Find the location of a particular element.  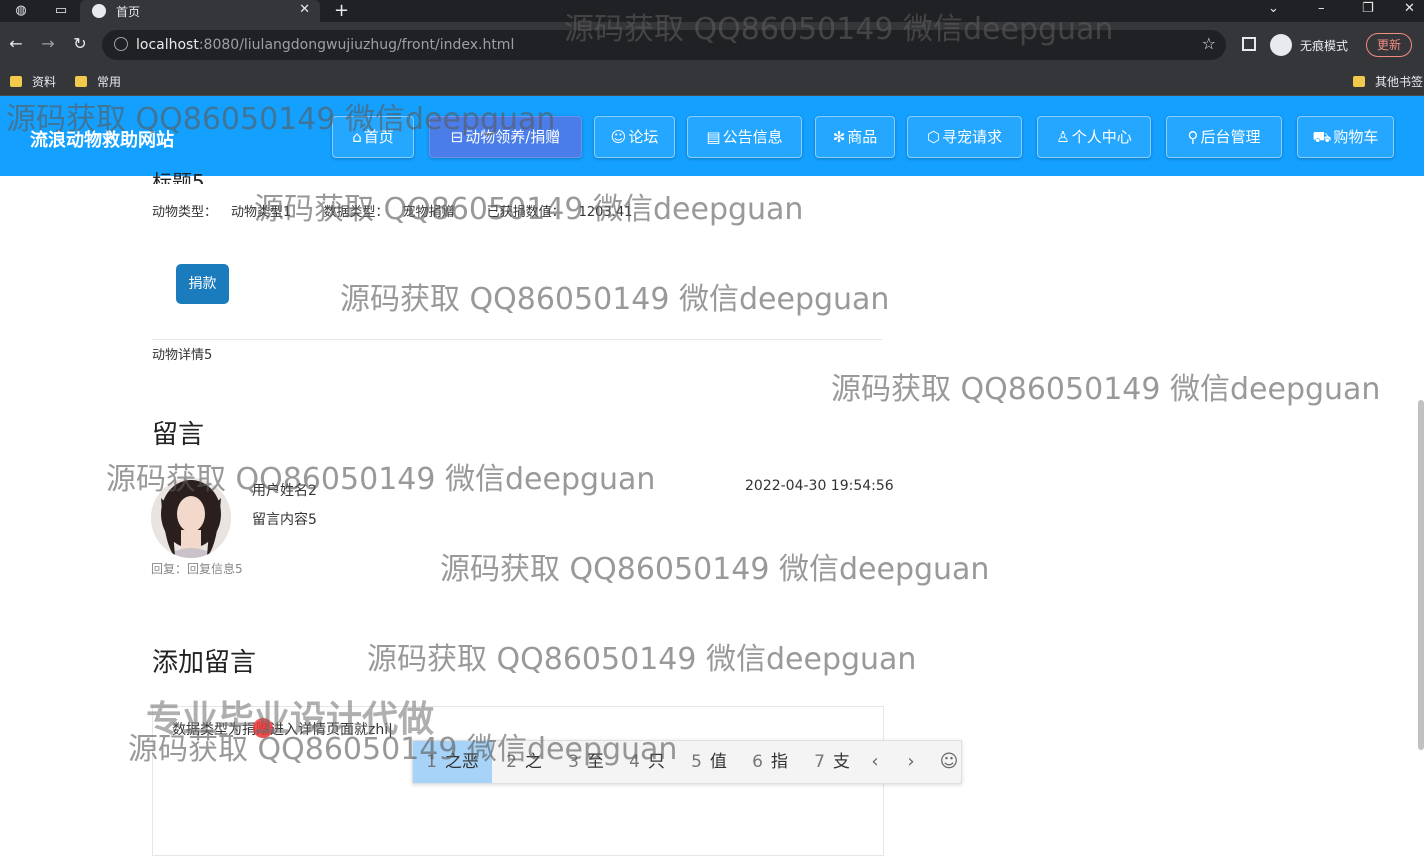

nav-home: ⌂ 首页 is located at coordinates (373, 137).